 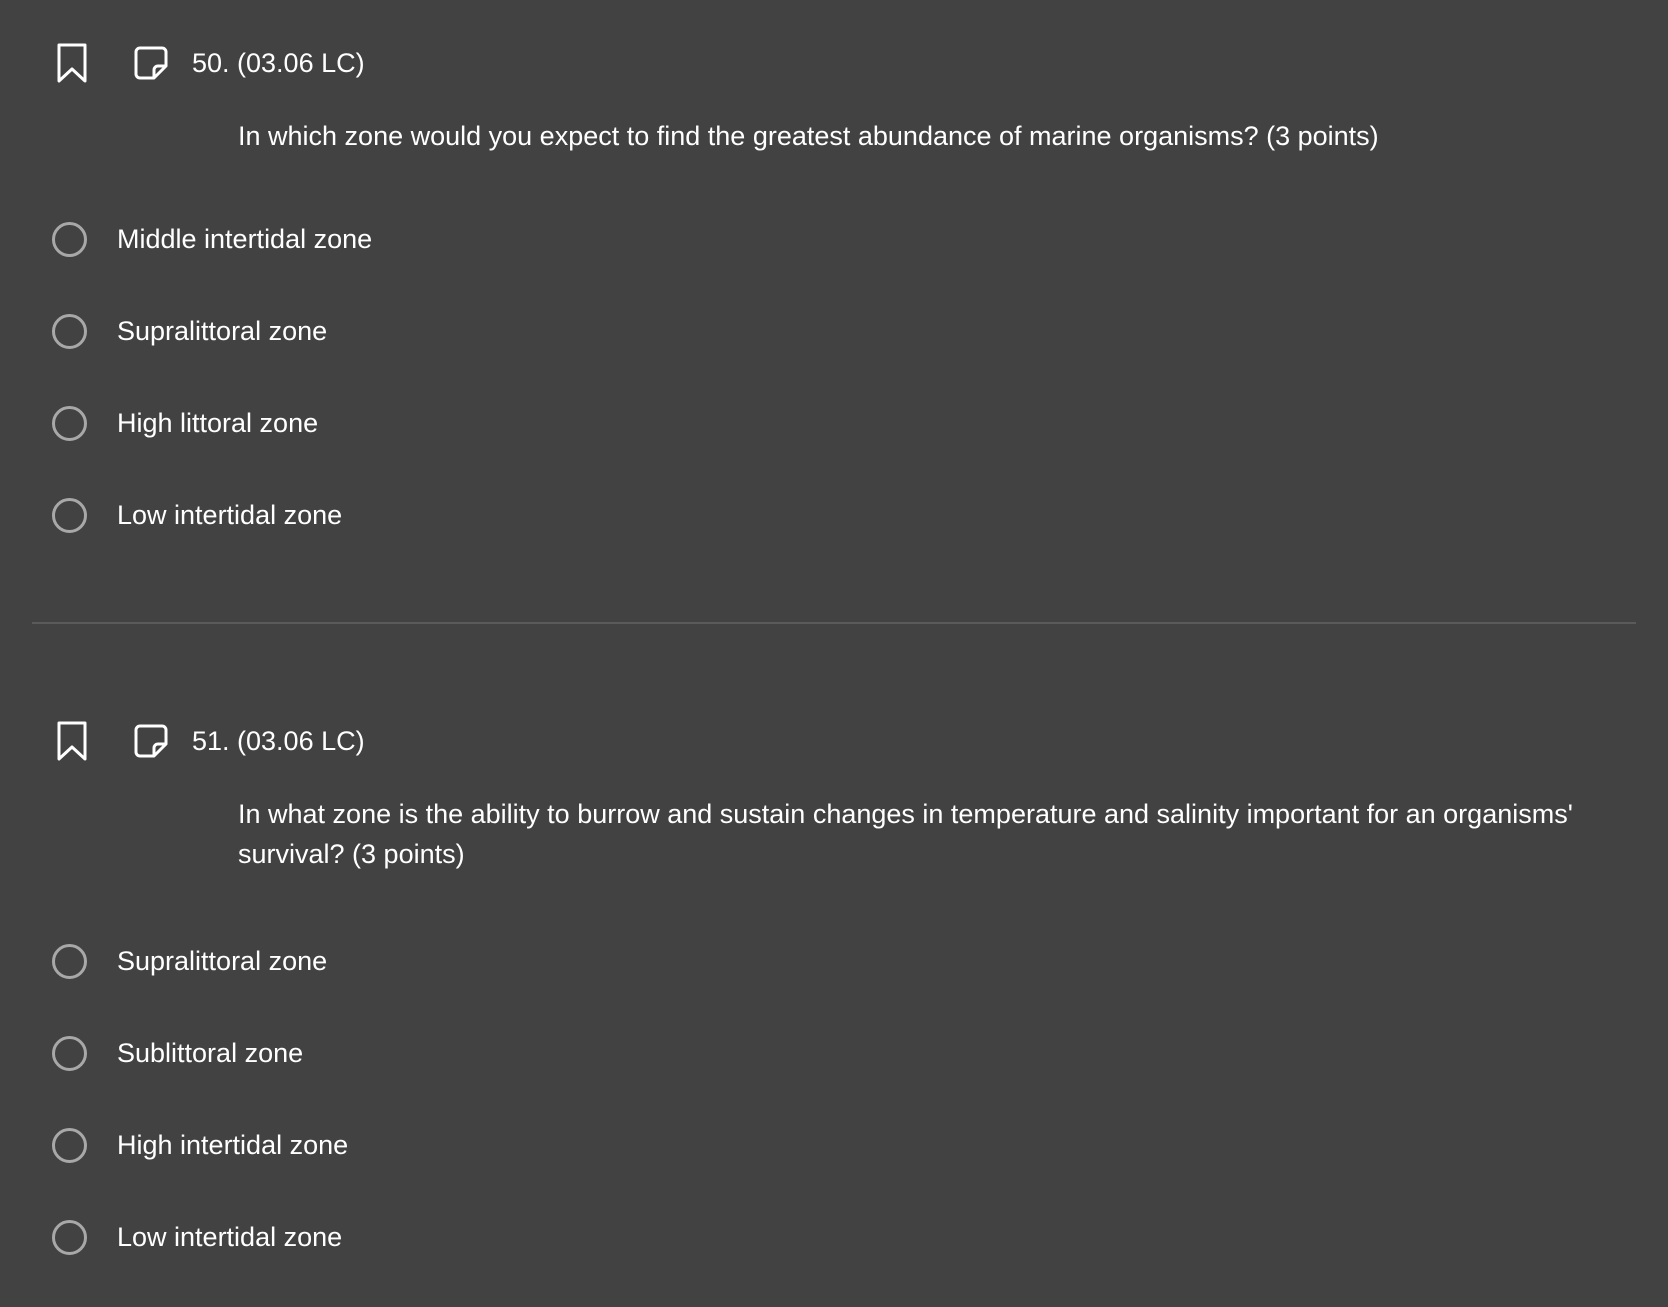 What do you see at coordinates (278, 741) in the screenshot?
I see `question-number: 51. (03.06 LC)` at bounding box center [278, 741].